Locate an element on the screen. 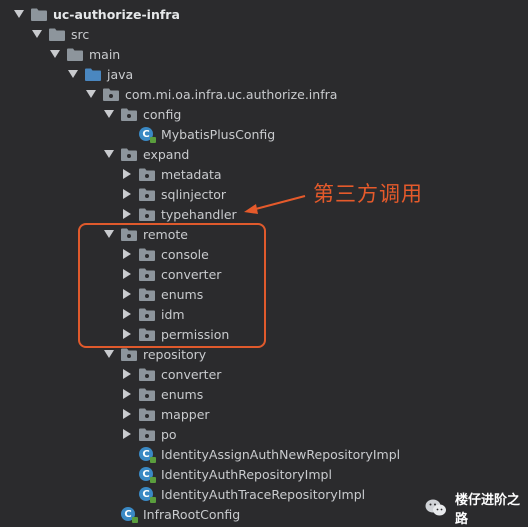 The image size is (528, 527). annotation-arrow is located at coordinates (275, 204).